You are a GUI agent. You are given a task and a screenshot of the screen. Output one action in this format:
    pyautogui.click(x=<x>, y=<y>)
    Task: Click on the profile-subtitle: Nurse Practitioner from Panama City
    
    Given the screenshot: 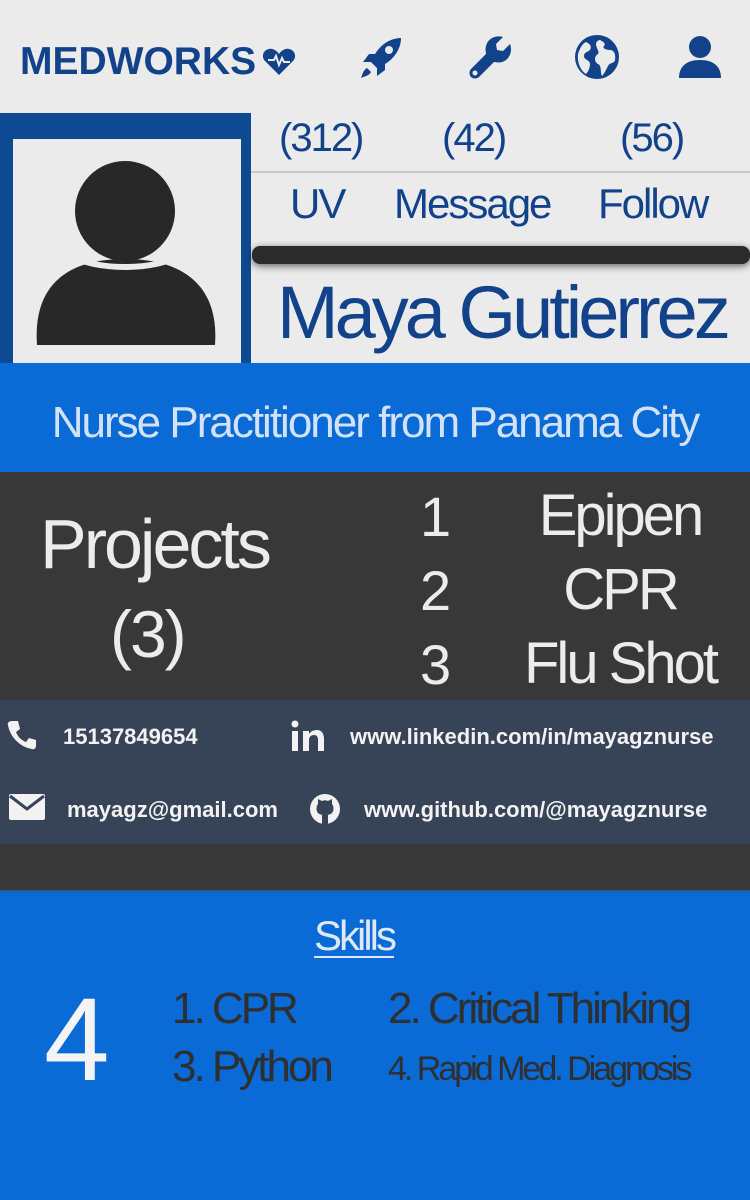 What is the action you would take?
    pyautogui.click(x=375, y=422)
    